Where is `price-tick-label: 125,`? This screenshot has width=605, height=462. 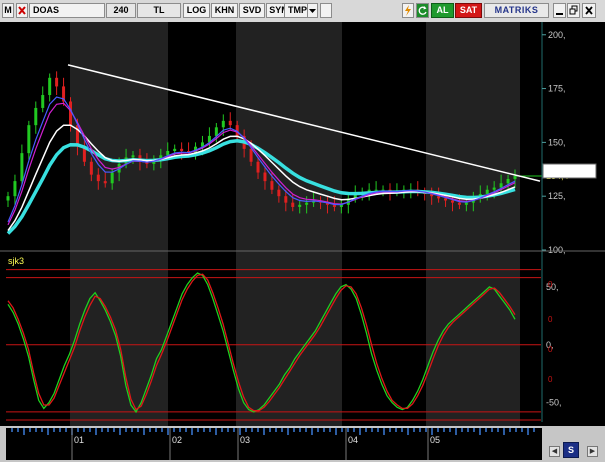 price-tick-label: 125, is located at coordinates (557, 196).